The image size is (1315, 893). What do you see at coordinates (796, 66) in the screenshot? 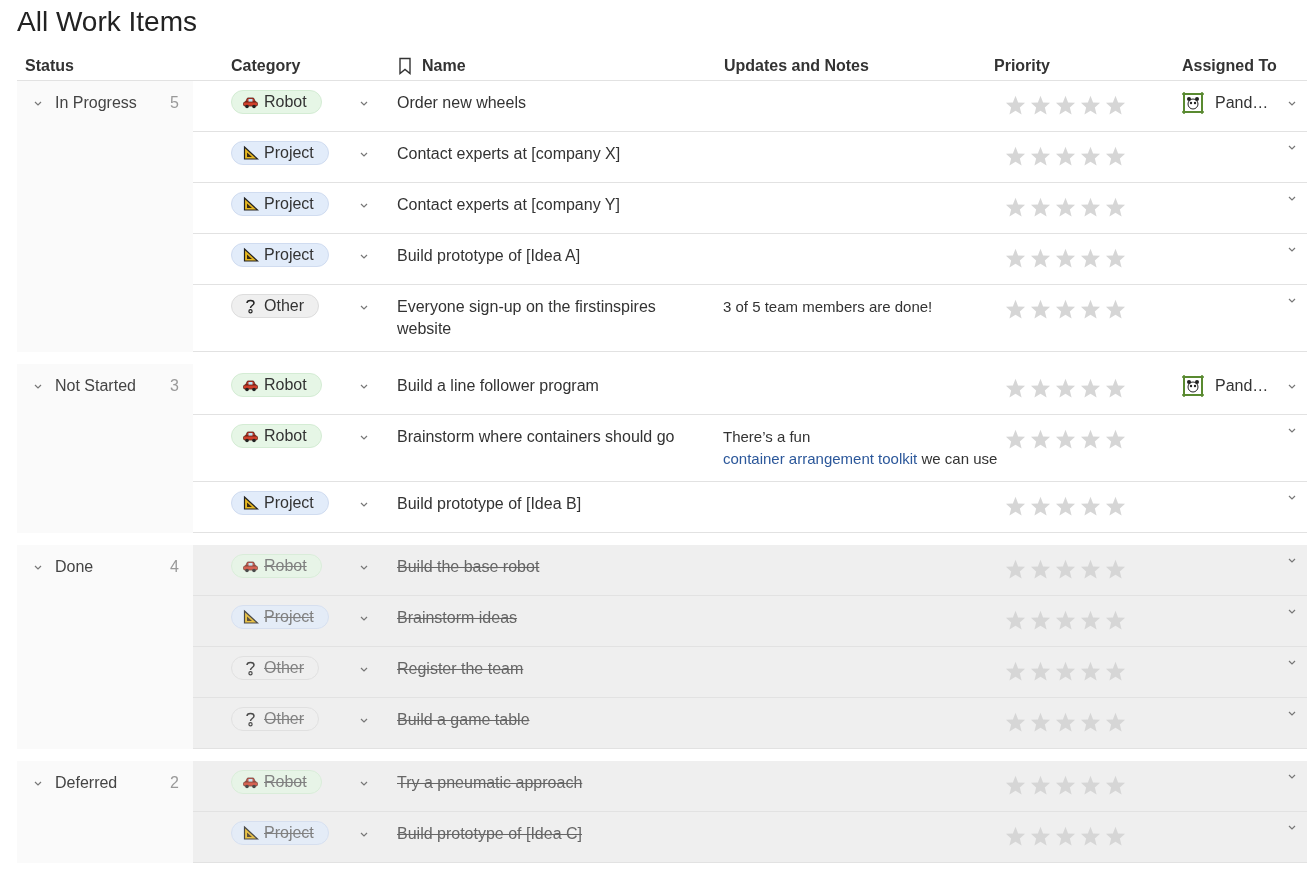
I see `column-header: Updates and Notes` at bounding box center [796, 66].